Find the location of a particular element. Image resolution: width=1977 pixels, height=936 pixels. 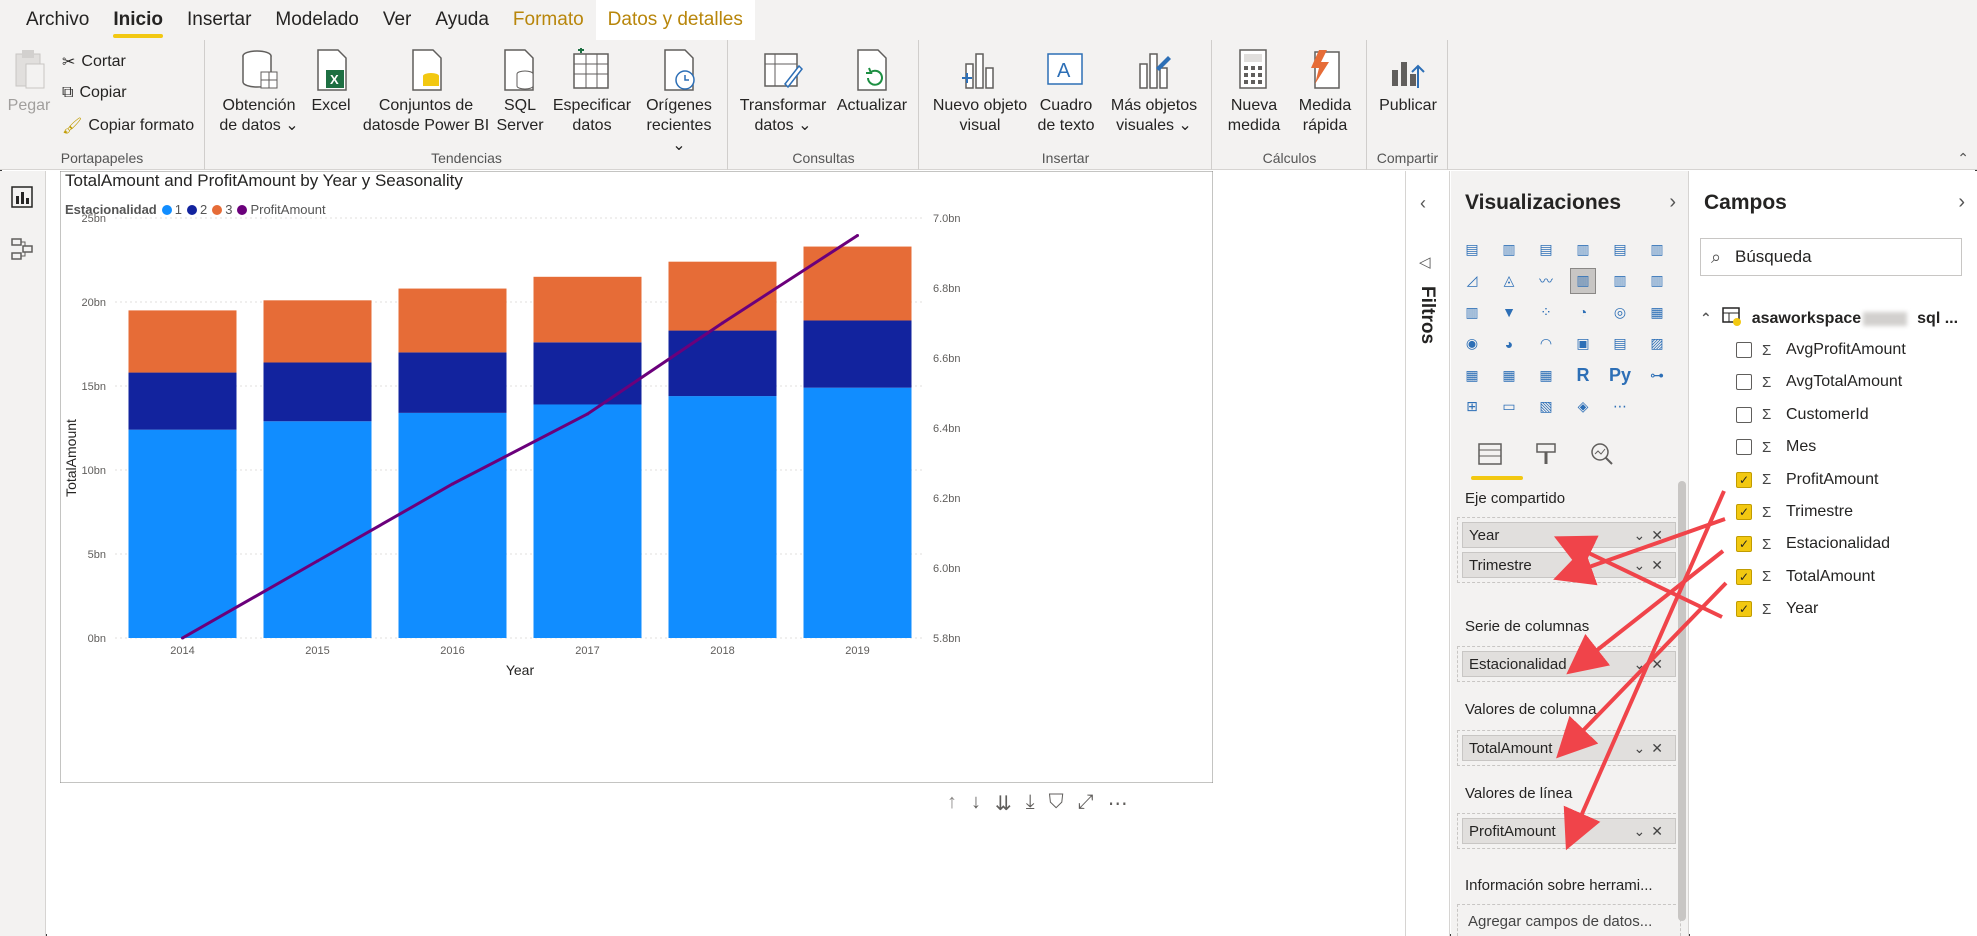

format-tab-icon is located at coordinates (1546, 456).